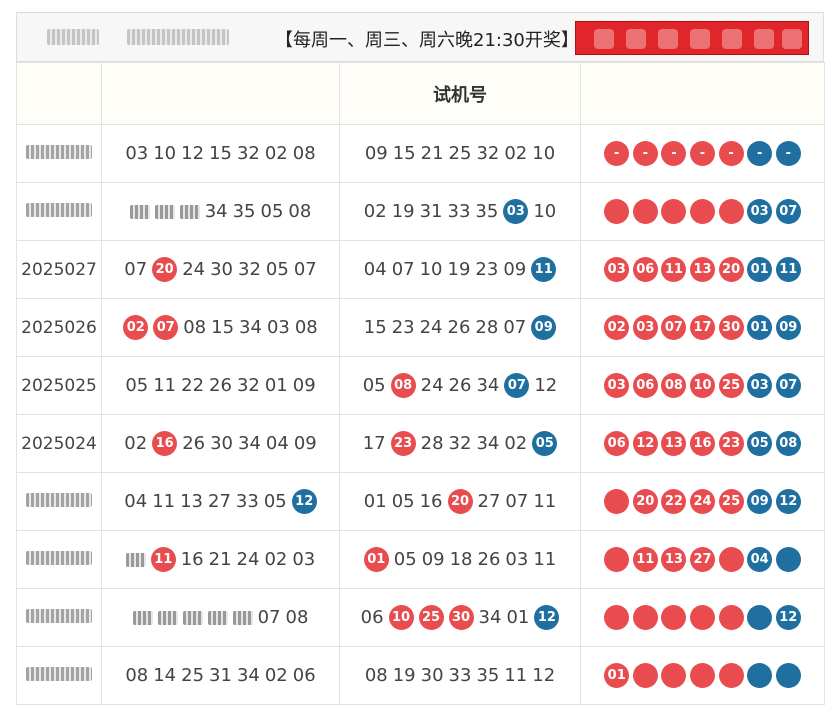  I want to click on table-row: 04 11 13 27 33 05 12 01 05 16 20 27 07 11 20 22 24 25 09 12, so click(420, 501).